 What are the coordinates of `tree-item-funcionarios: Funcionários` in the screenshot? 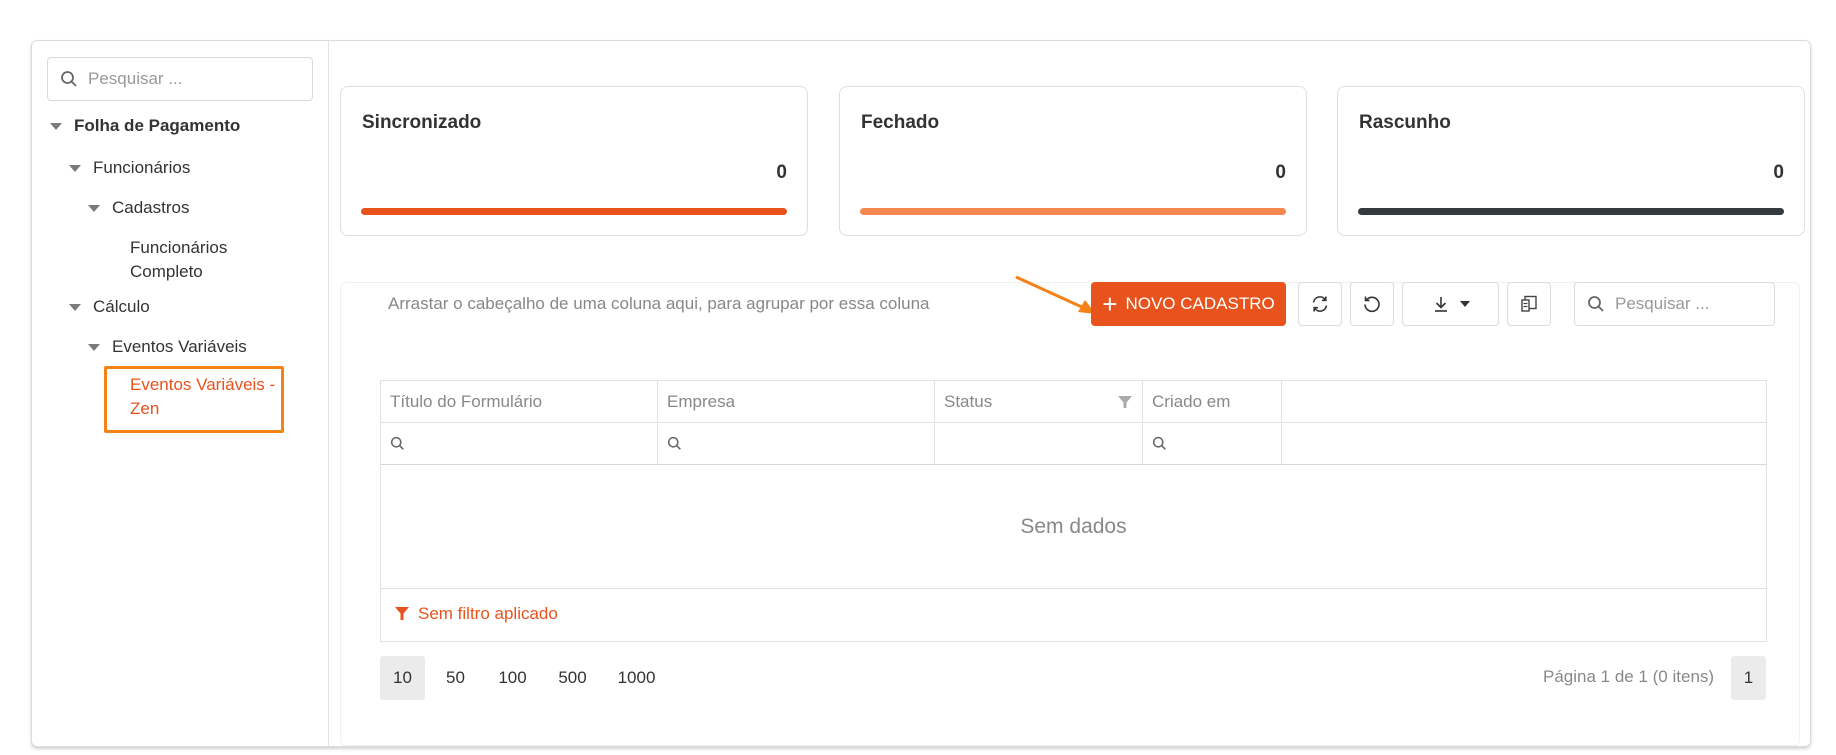 It's located at (129, 168).